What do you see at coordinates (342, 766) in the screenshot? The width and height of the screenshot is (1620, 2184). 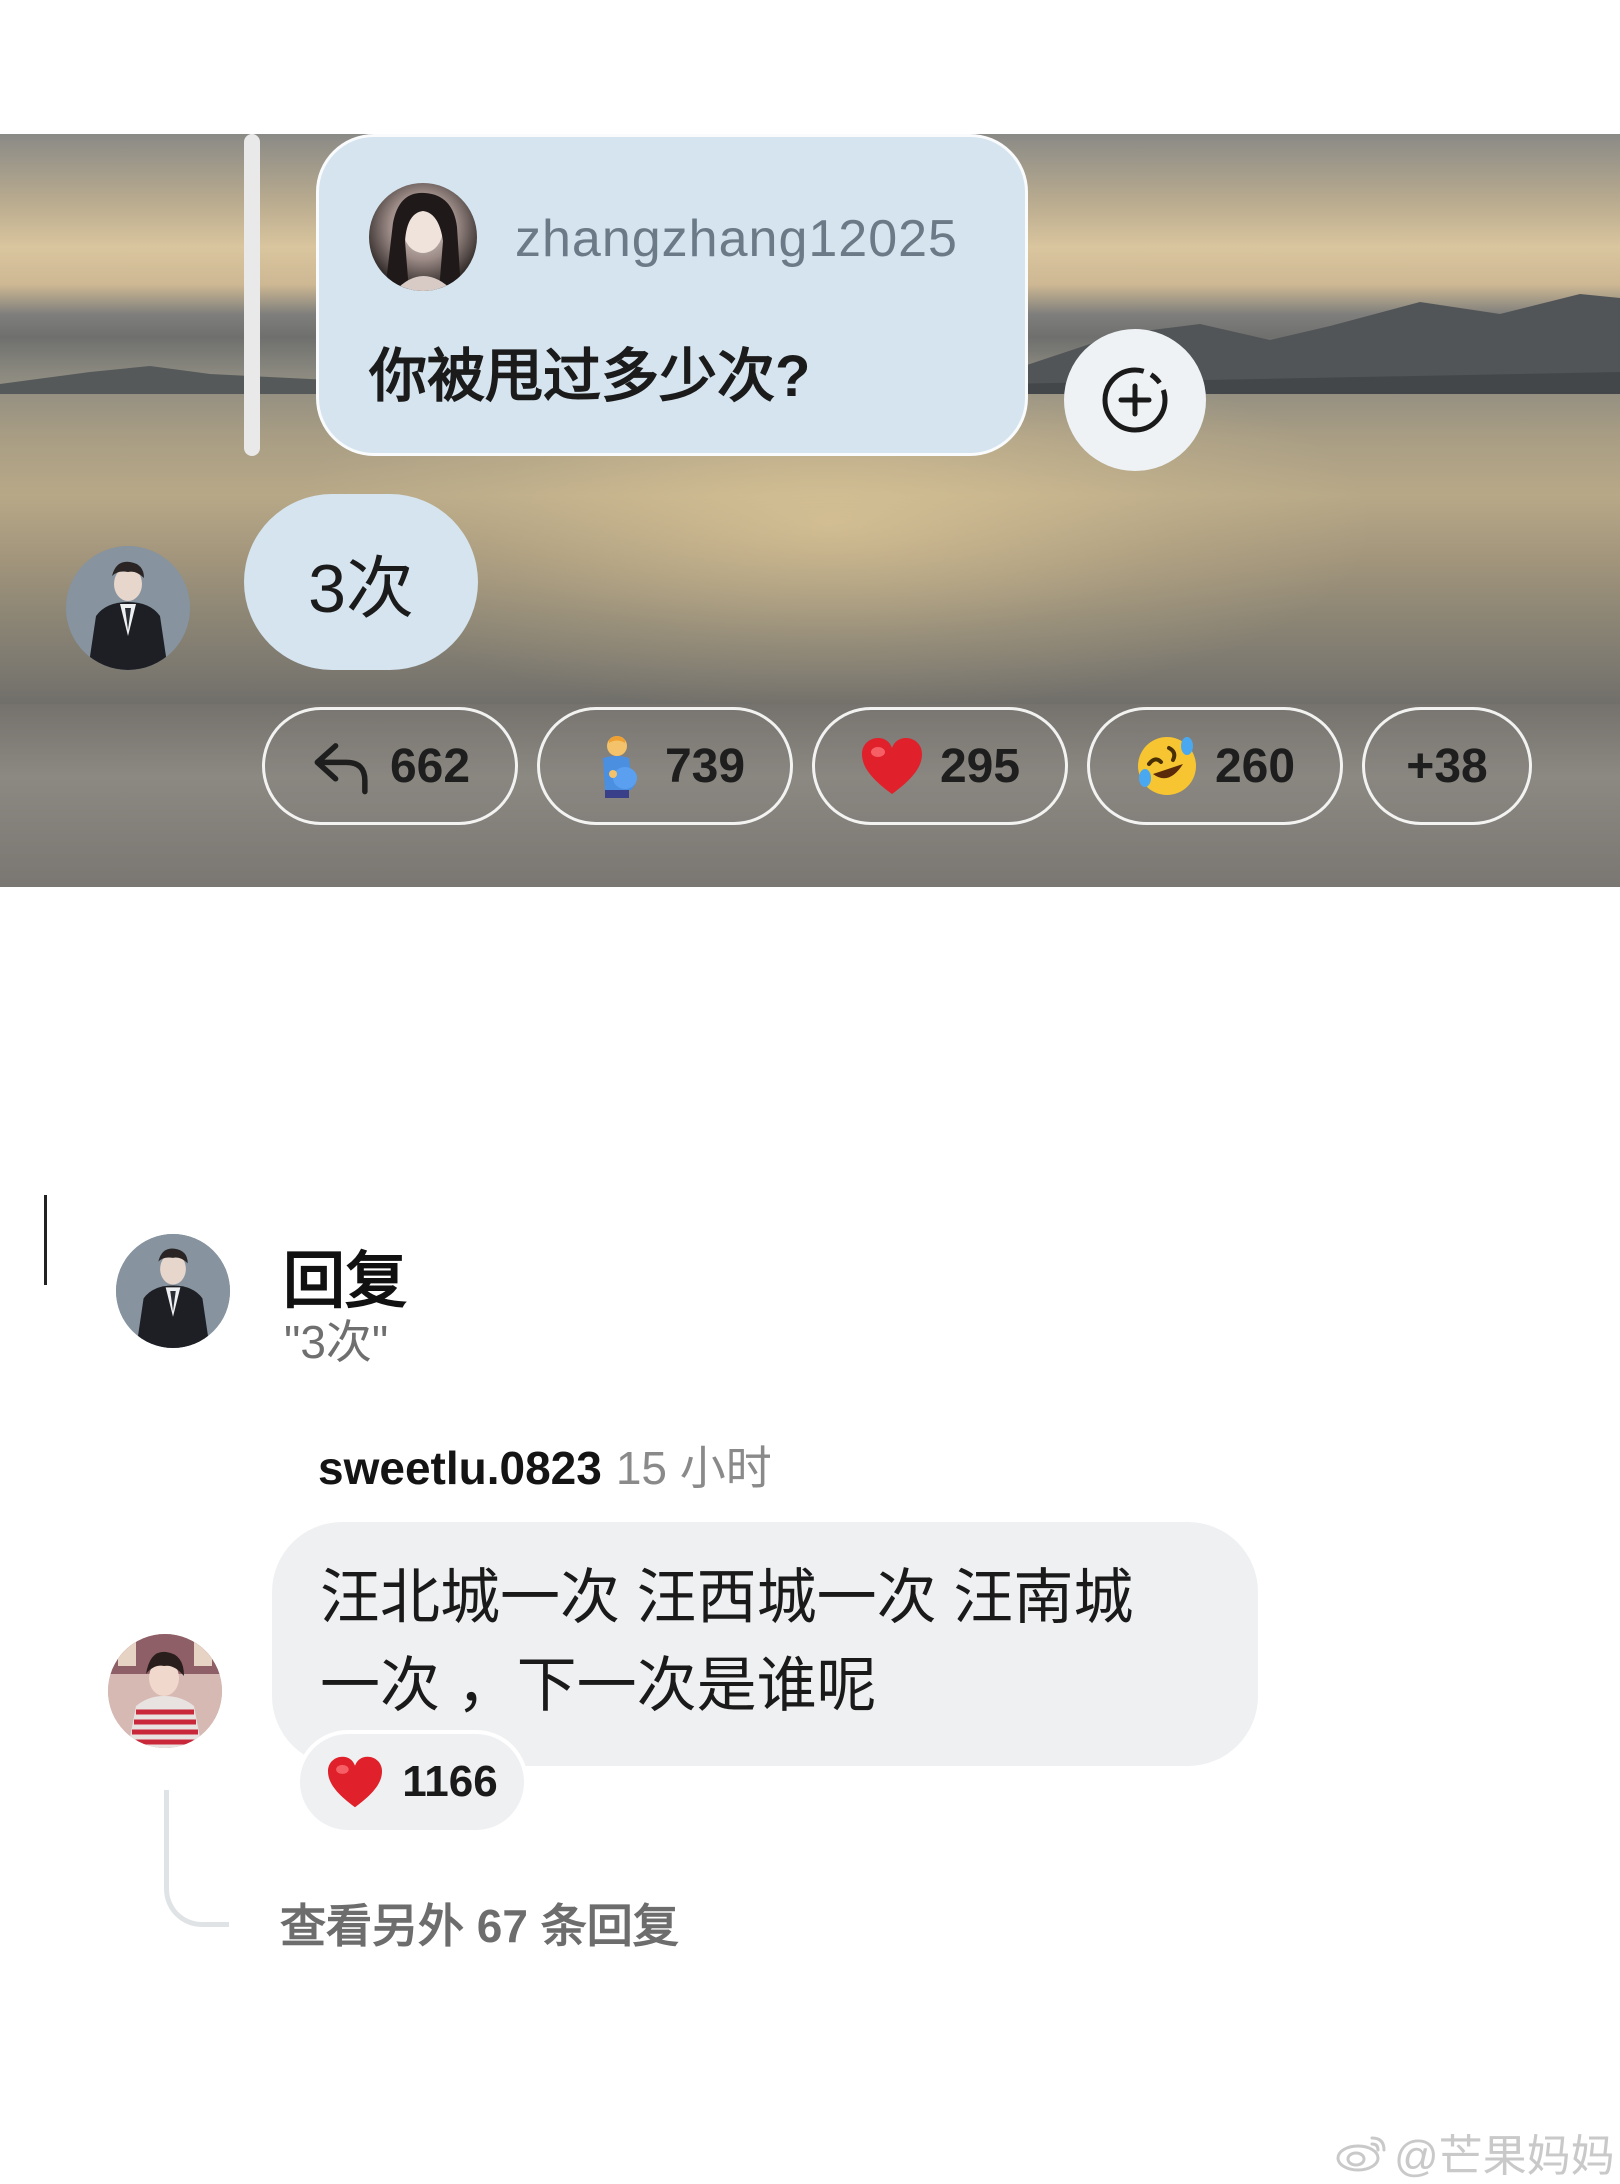 I see `reply-arrow-icon` at bounding box center [342, 766].